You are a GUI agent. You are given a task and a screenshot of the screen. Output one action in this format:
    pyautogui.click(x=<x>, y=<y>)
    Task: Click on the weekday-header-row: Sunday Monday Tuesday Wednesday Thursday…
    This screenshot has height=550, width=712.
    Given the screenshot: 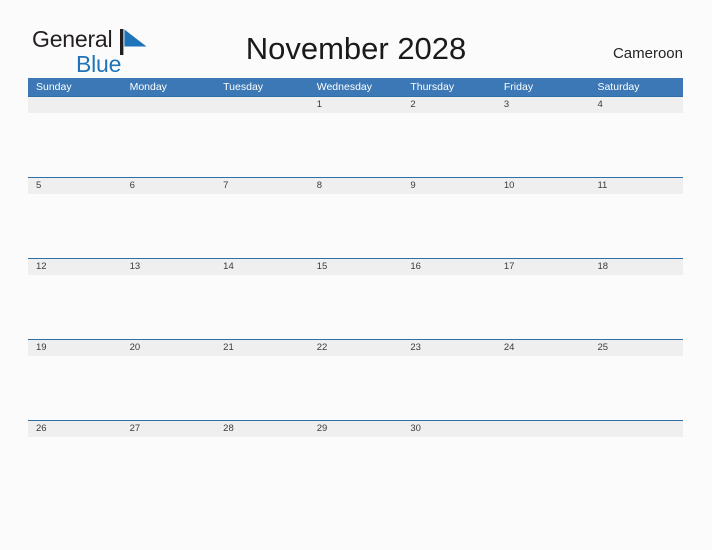 What is the action you would take?
    pyautogui.click(x=355, y=87)
    